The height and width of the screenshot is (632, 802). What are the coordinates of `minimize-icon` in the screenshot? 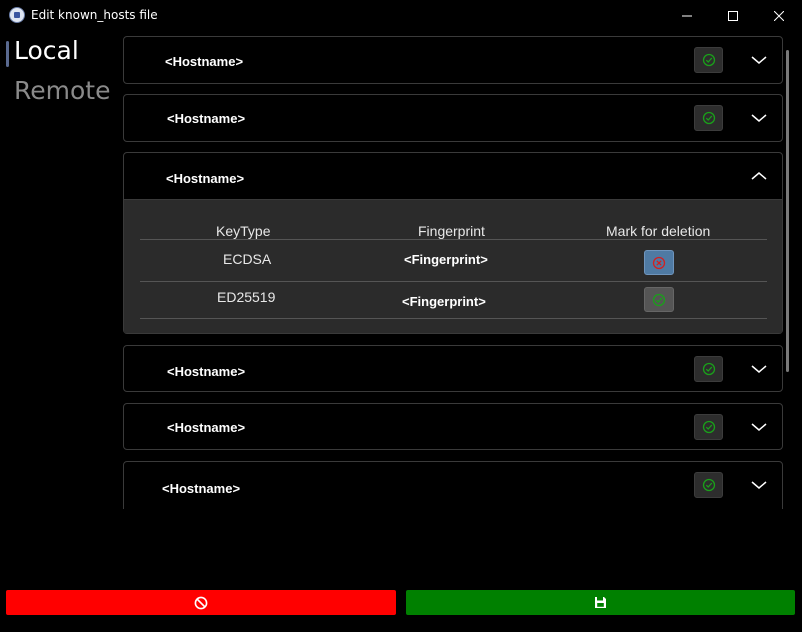 It's located at (687, 16).